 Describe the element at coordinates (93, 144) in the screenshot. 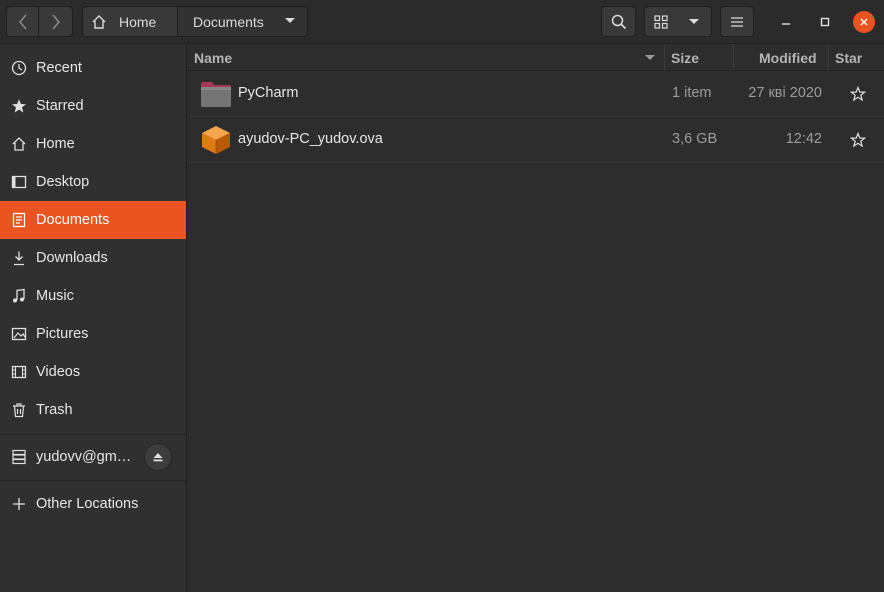

I see `sidebar-item-home: Home` at that location.